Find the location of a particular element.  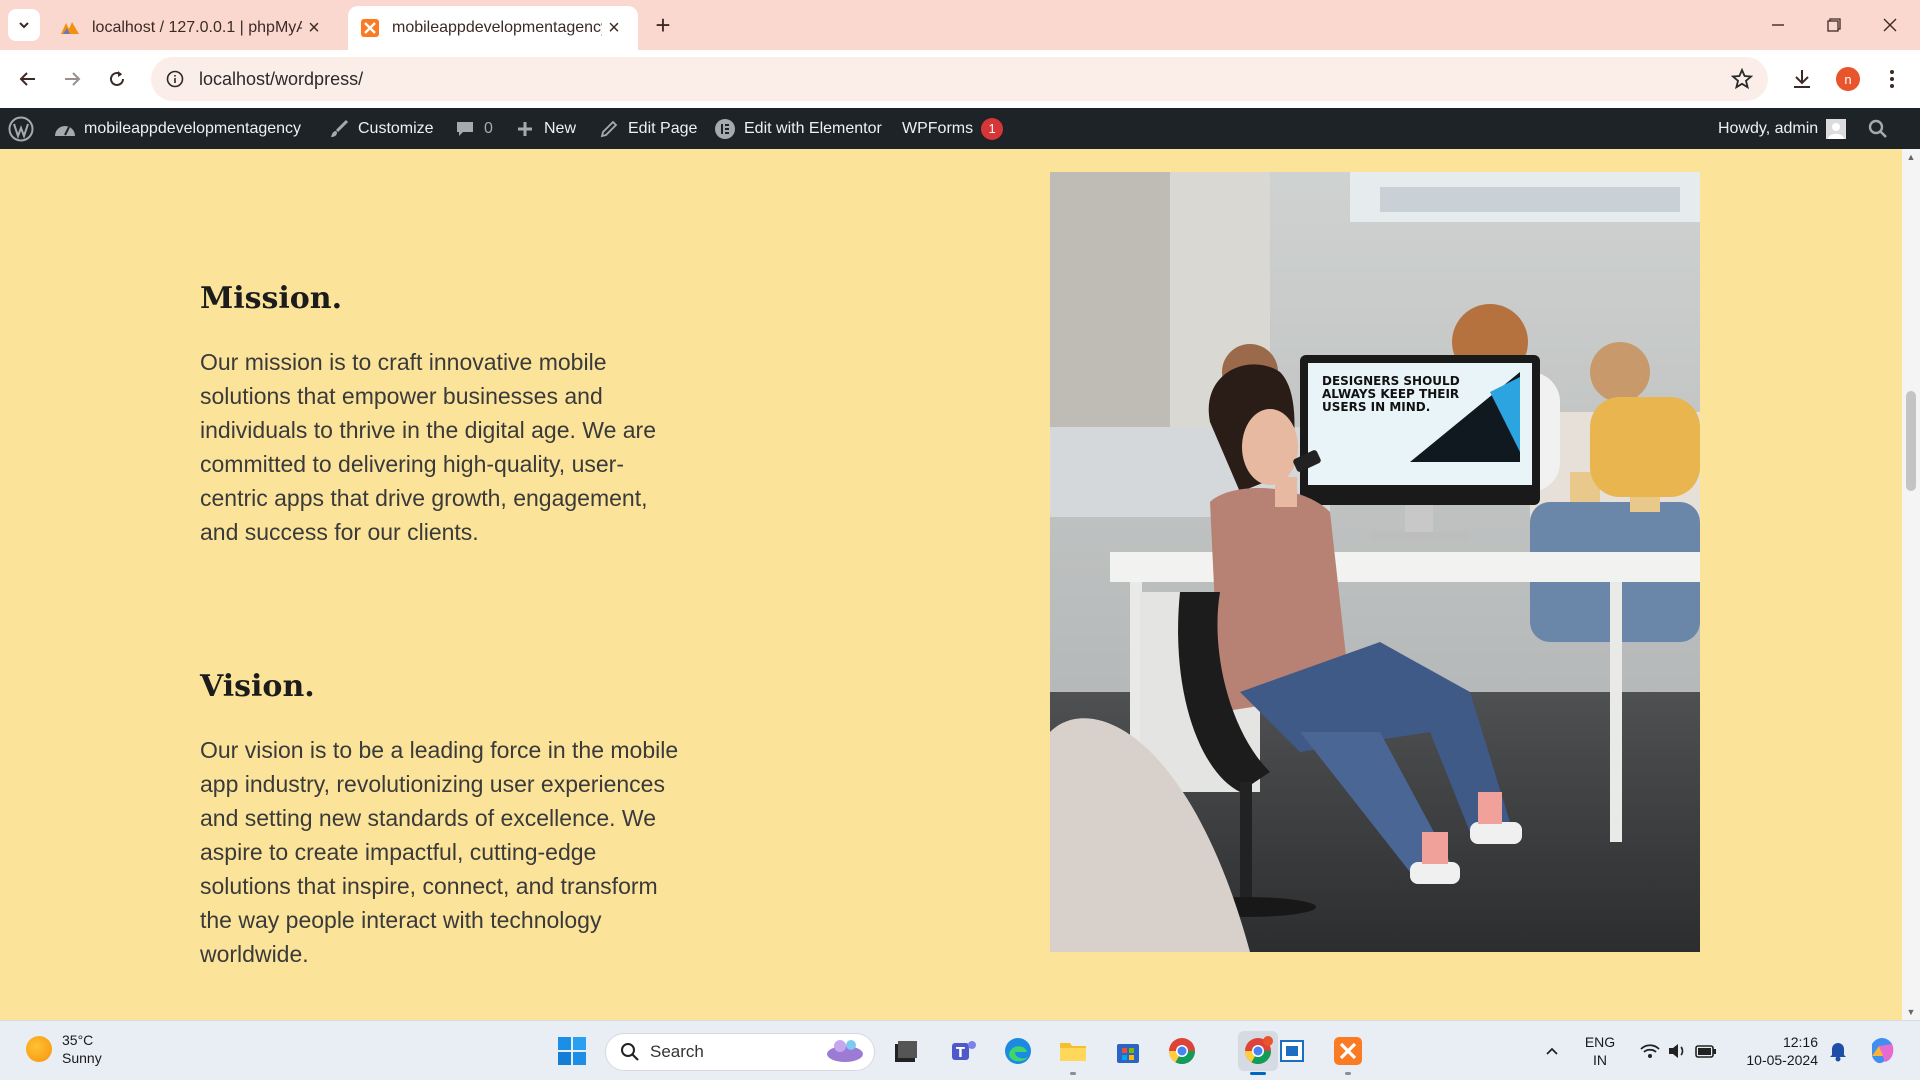

notifications-button is located at coordinates (1838, 1051).